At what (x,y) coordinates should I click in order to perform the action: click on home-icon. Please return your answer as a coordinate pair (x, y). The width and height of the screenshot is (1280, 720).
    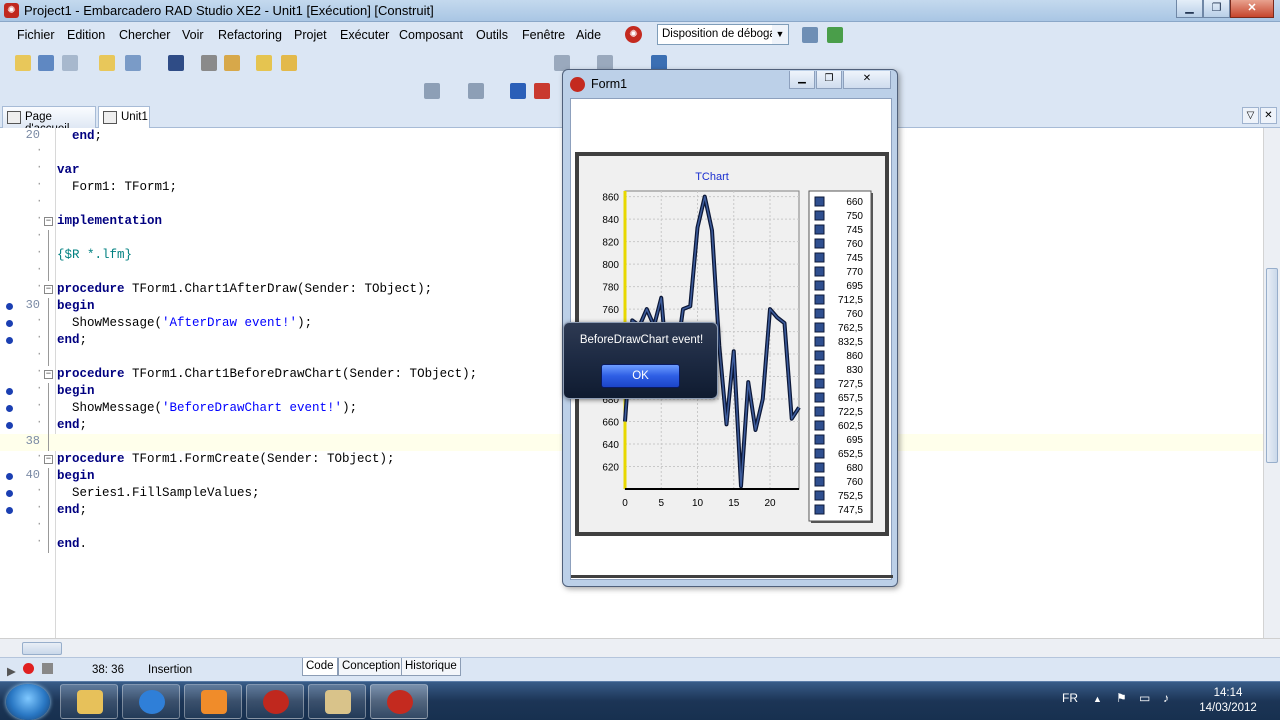
    Looking at the image, I should click on (14, 117).